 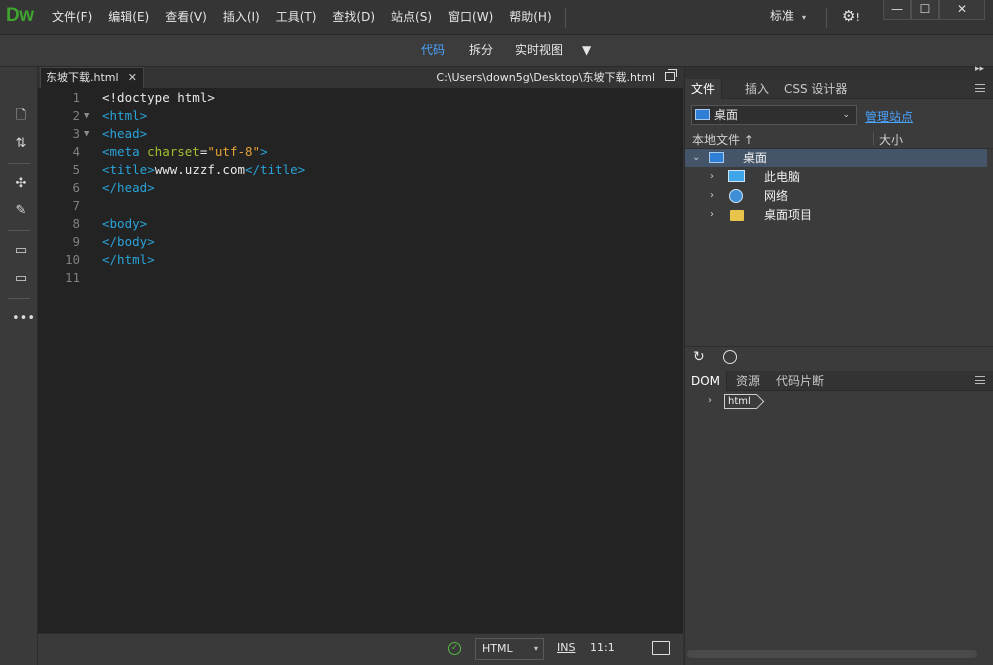 What do you see at coordinates (804, 17) in the screenshot?
I see `chevron-down-icon: ▾` at bounding box center [804, 17].